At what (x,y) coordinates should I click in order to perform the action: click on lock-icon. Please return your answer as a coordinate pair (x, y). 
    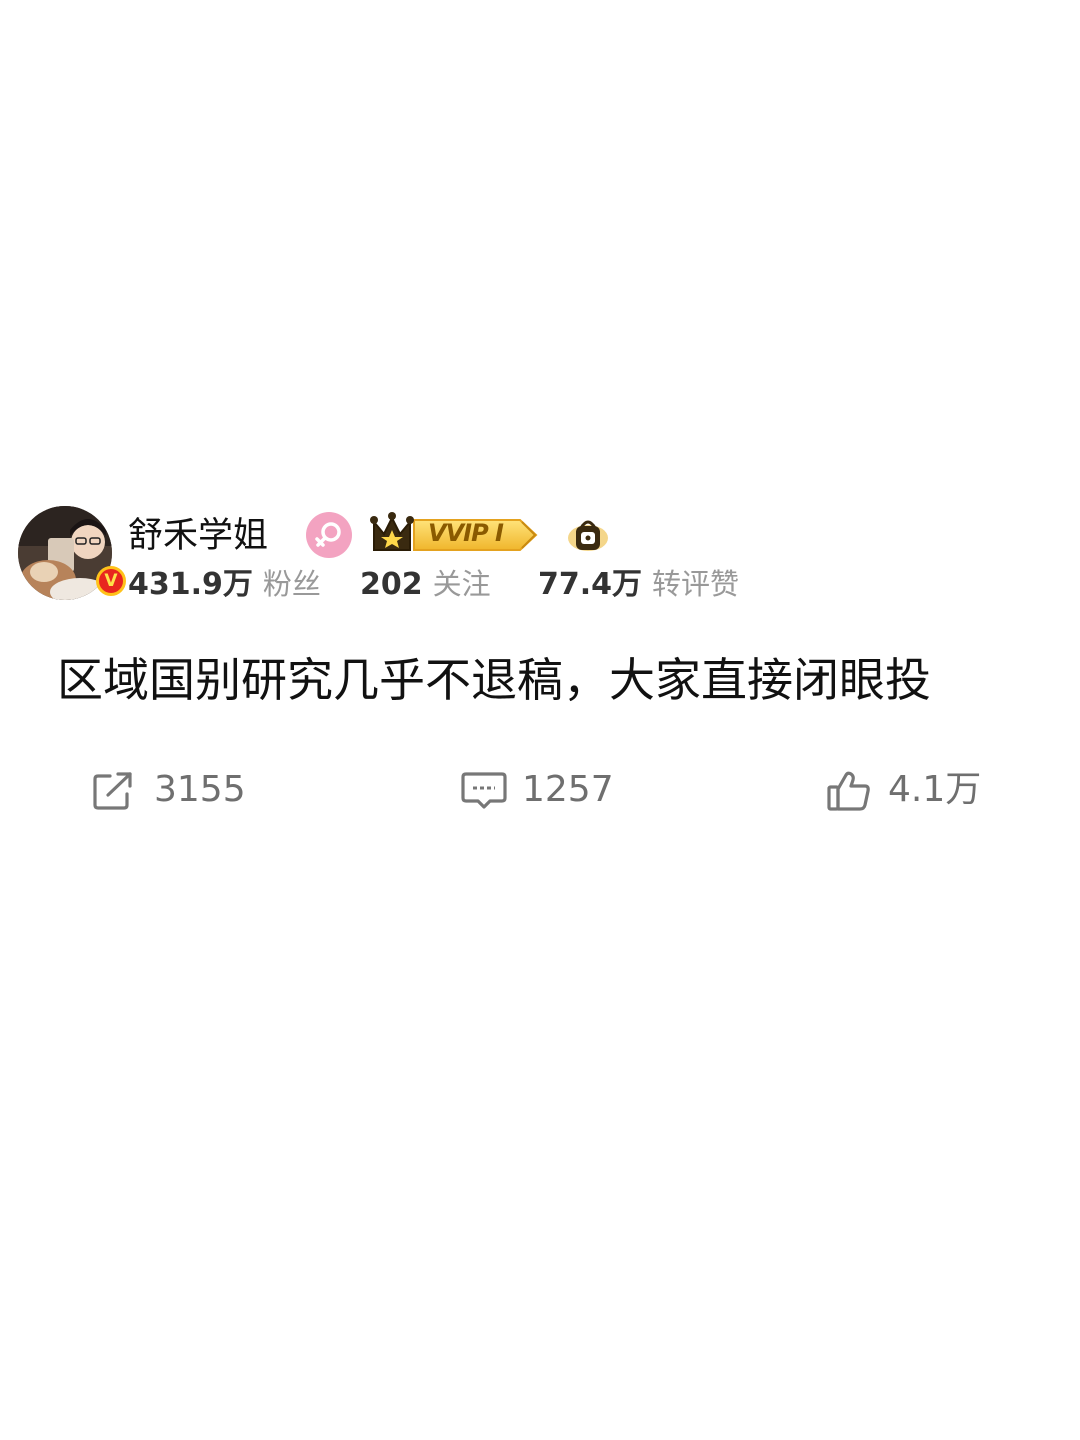
    Looking at the image, I should click on (588, 534).